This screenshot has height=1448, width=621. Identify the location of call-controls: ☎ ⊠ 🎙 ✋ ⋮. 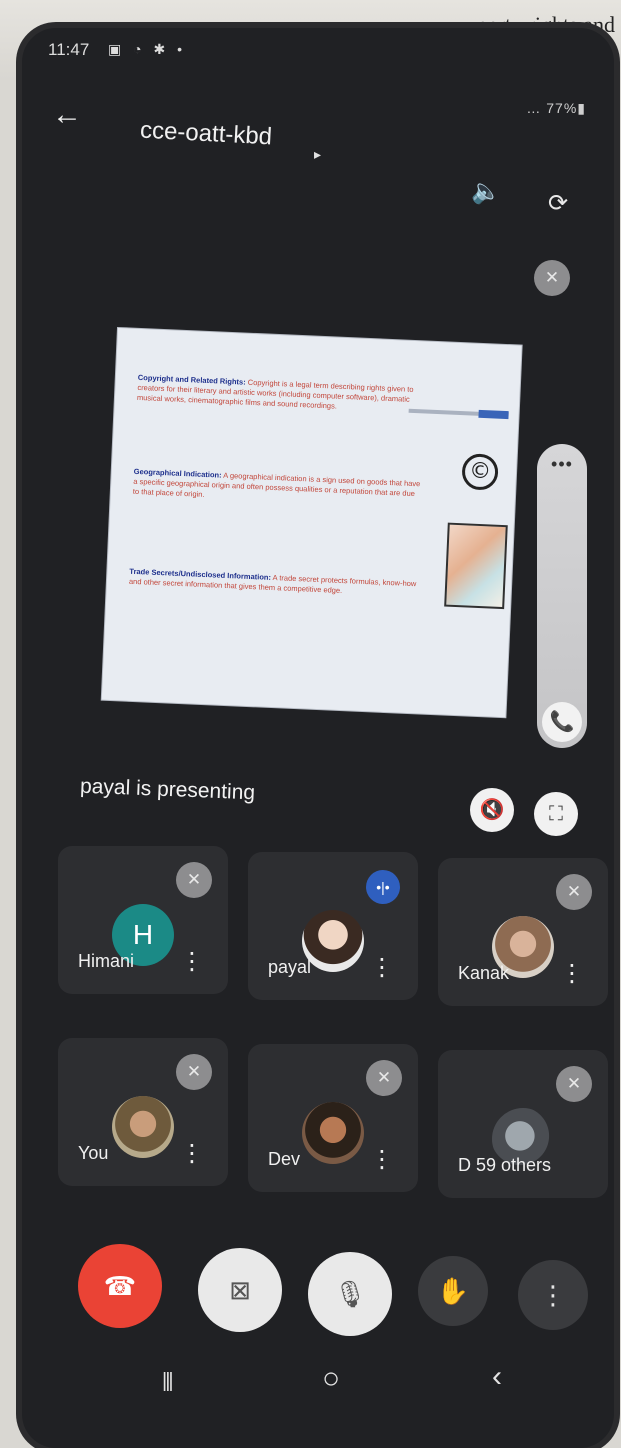
(318, 1292).